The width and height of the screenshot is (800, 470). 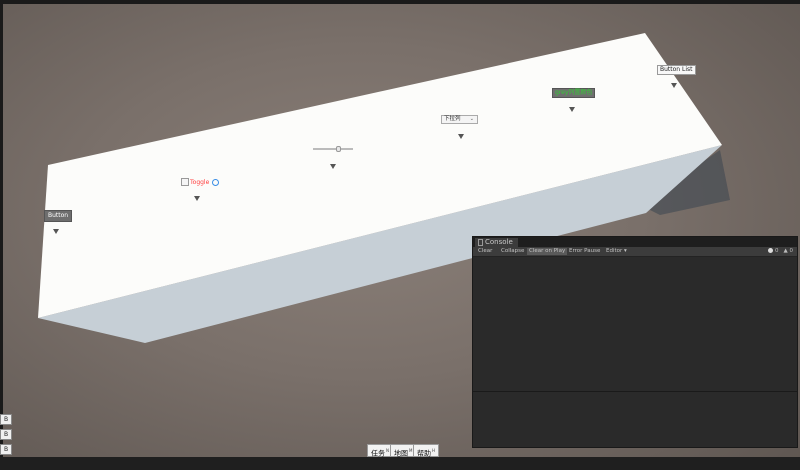 I want to click on console-detail-divider, so click(x=635, y=391).